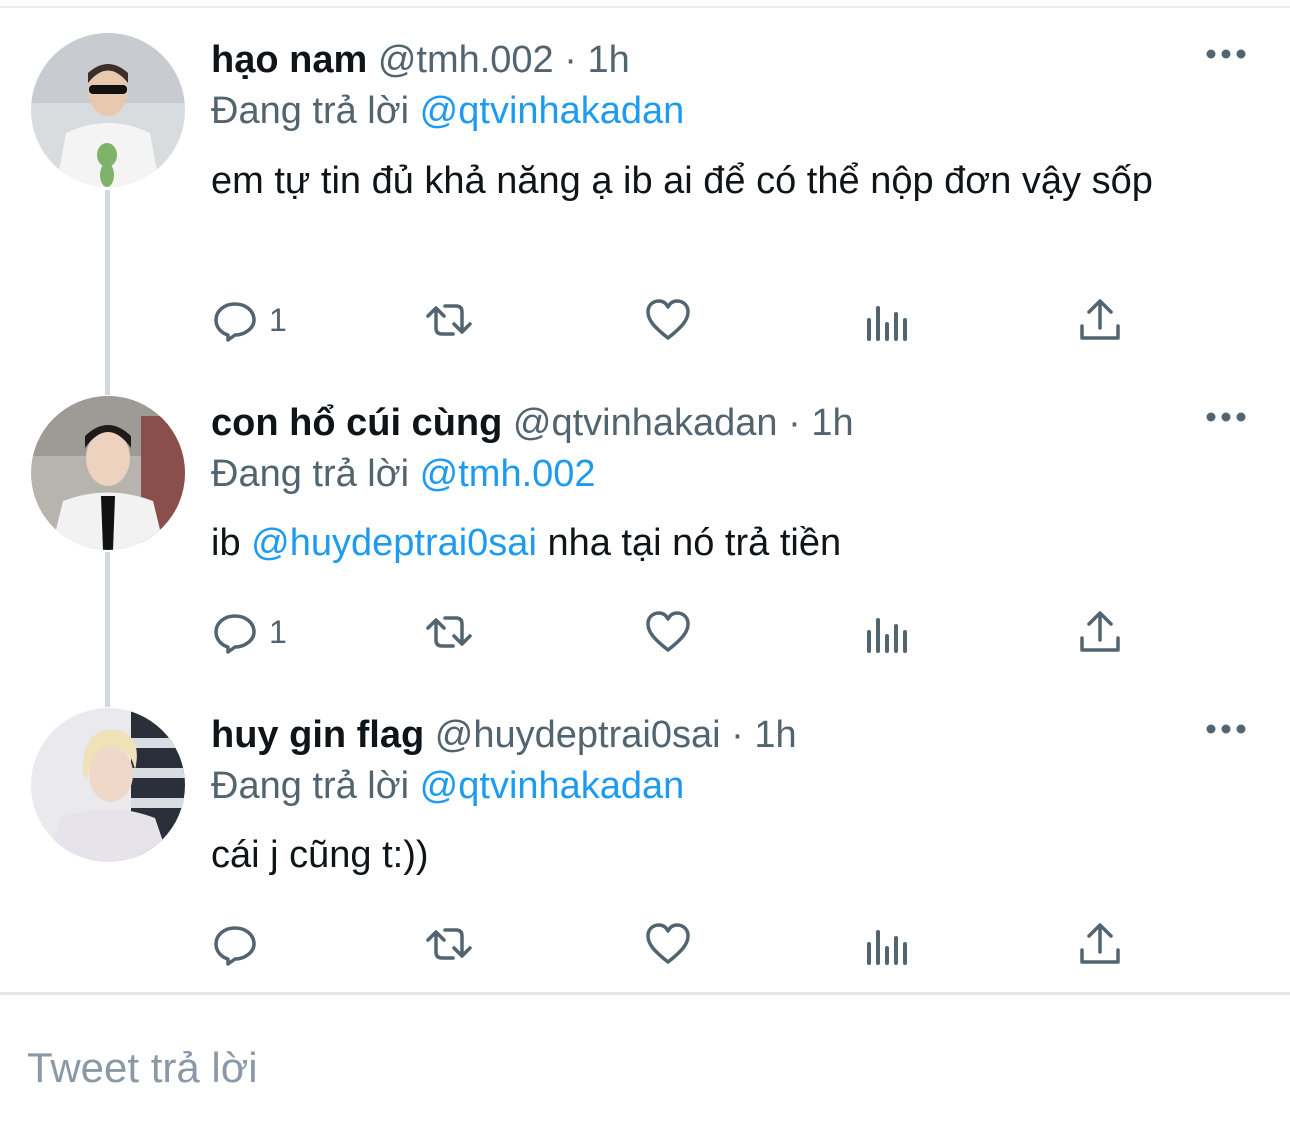 Image resolution: width=1290 pixels, height=1131 pixels. What do you see at coordinates (689, 543) in the screenshot?
I see `tweet-text-part: nha tại nó trả tiền` at bounding box center [689, 543].